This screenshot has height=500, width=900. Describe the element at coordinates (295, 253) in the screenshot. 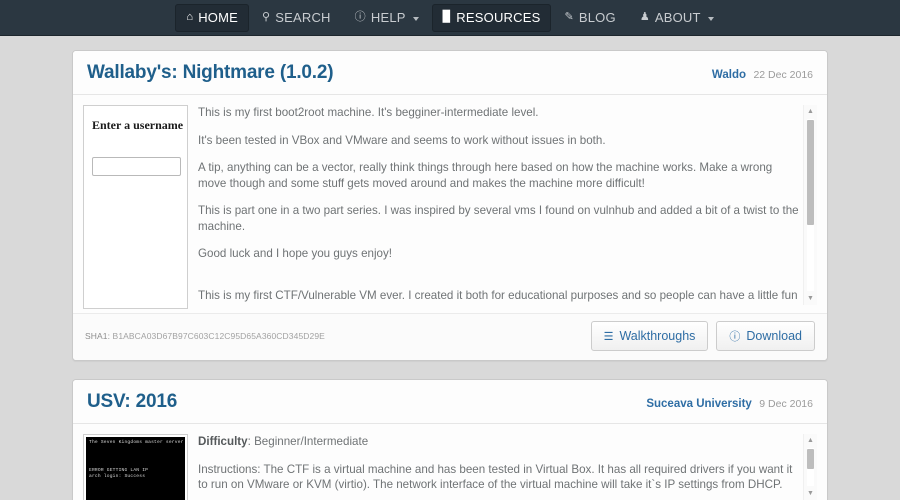

I see `description-paragraph: Good luck and I hope you guys enjoy!` at that location.